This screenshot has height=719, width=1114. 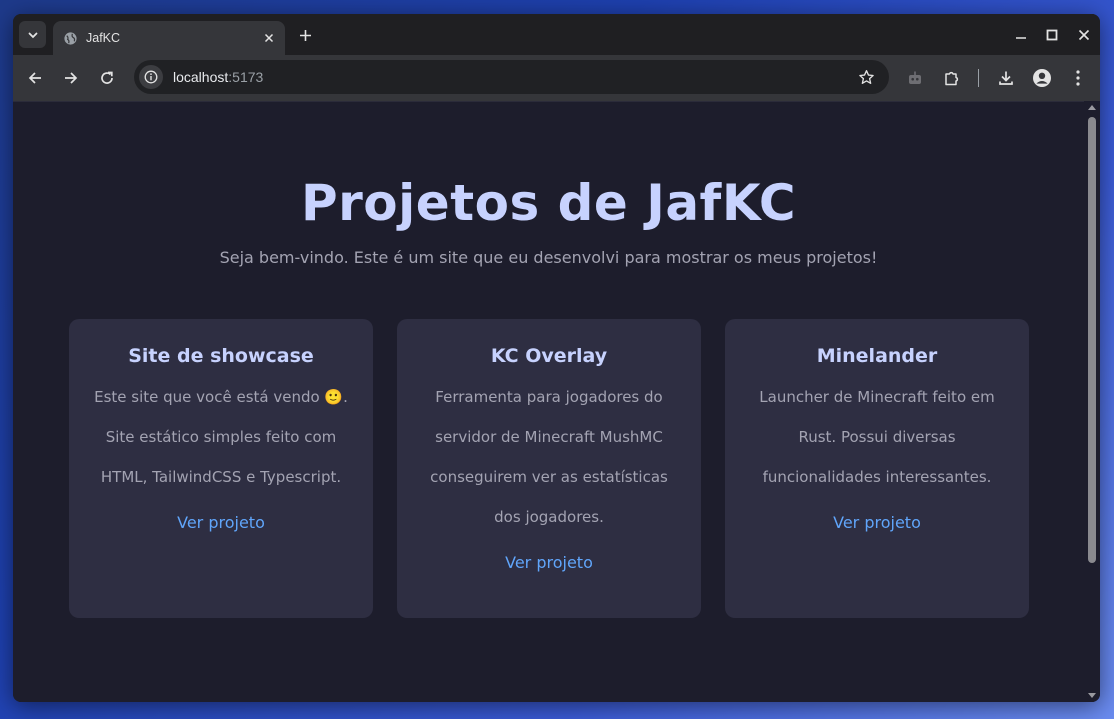 I want to click on page-title: Projetos de JafKC, so click(x=548, y=203).